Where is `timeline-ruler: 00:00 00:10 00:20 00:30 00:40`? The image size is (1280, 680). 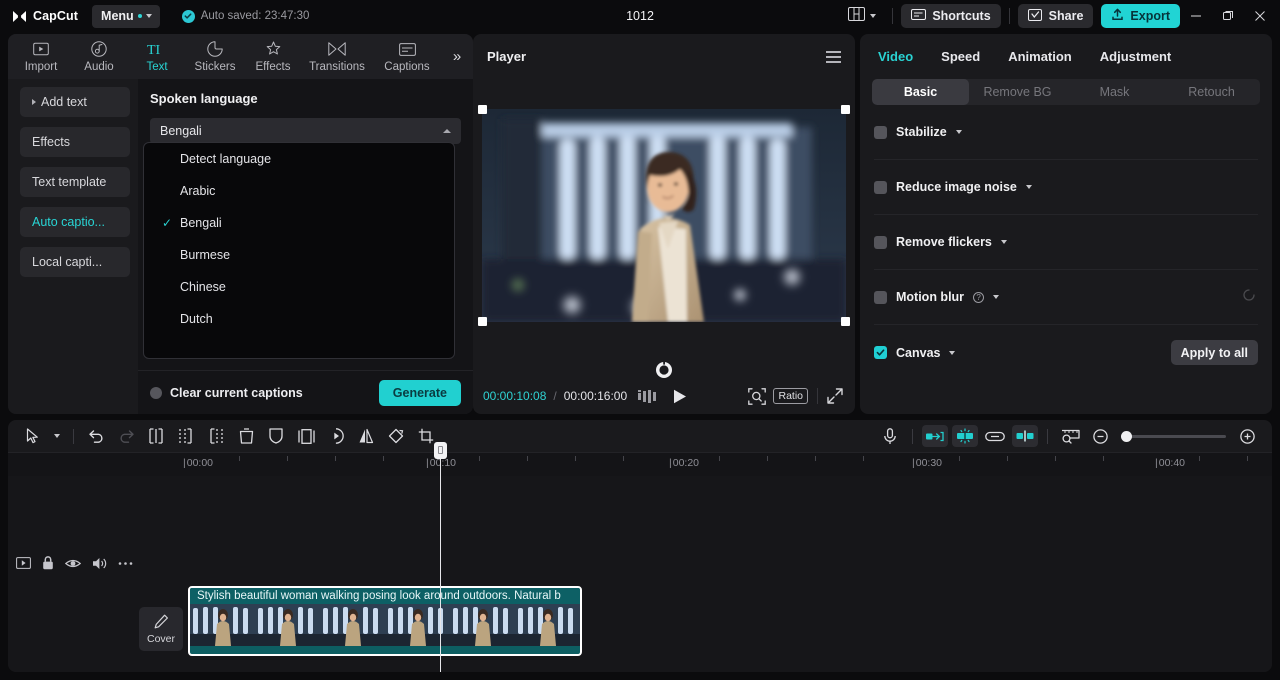 timeline-ruler: 00:00 00:10 00:20 00:30 00:40 is located at coordinates (640, 464).